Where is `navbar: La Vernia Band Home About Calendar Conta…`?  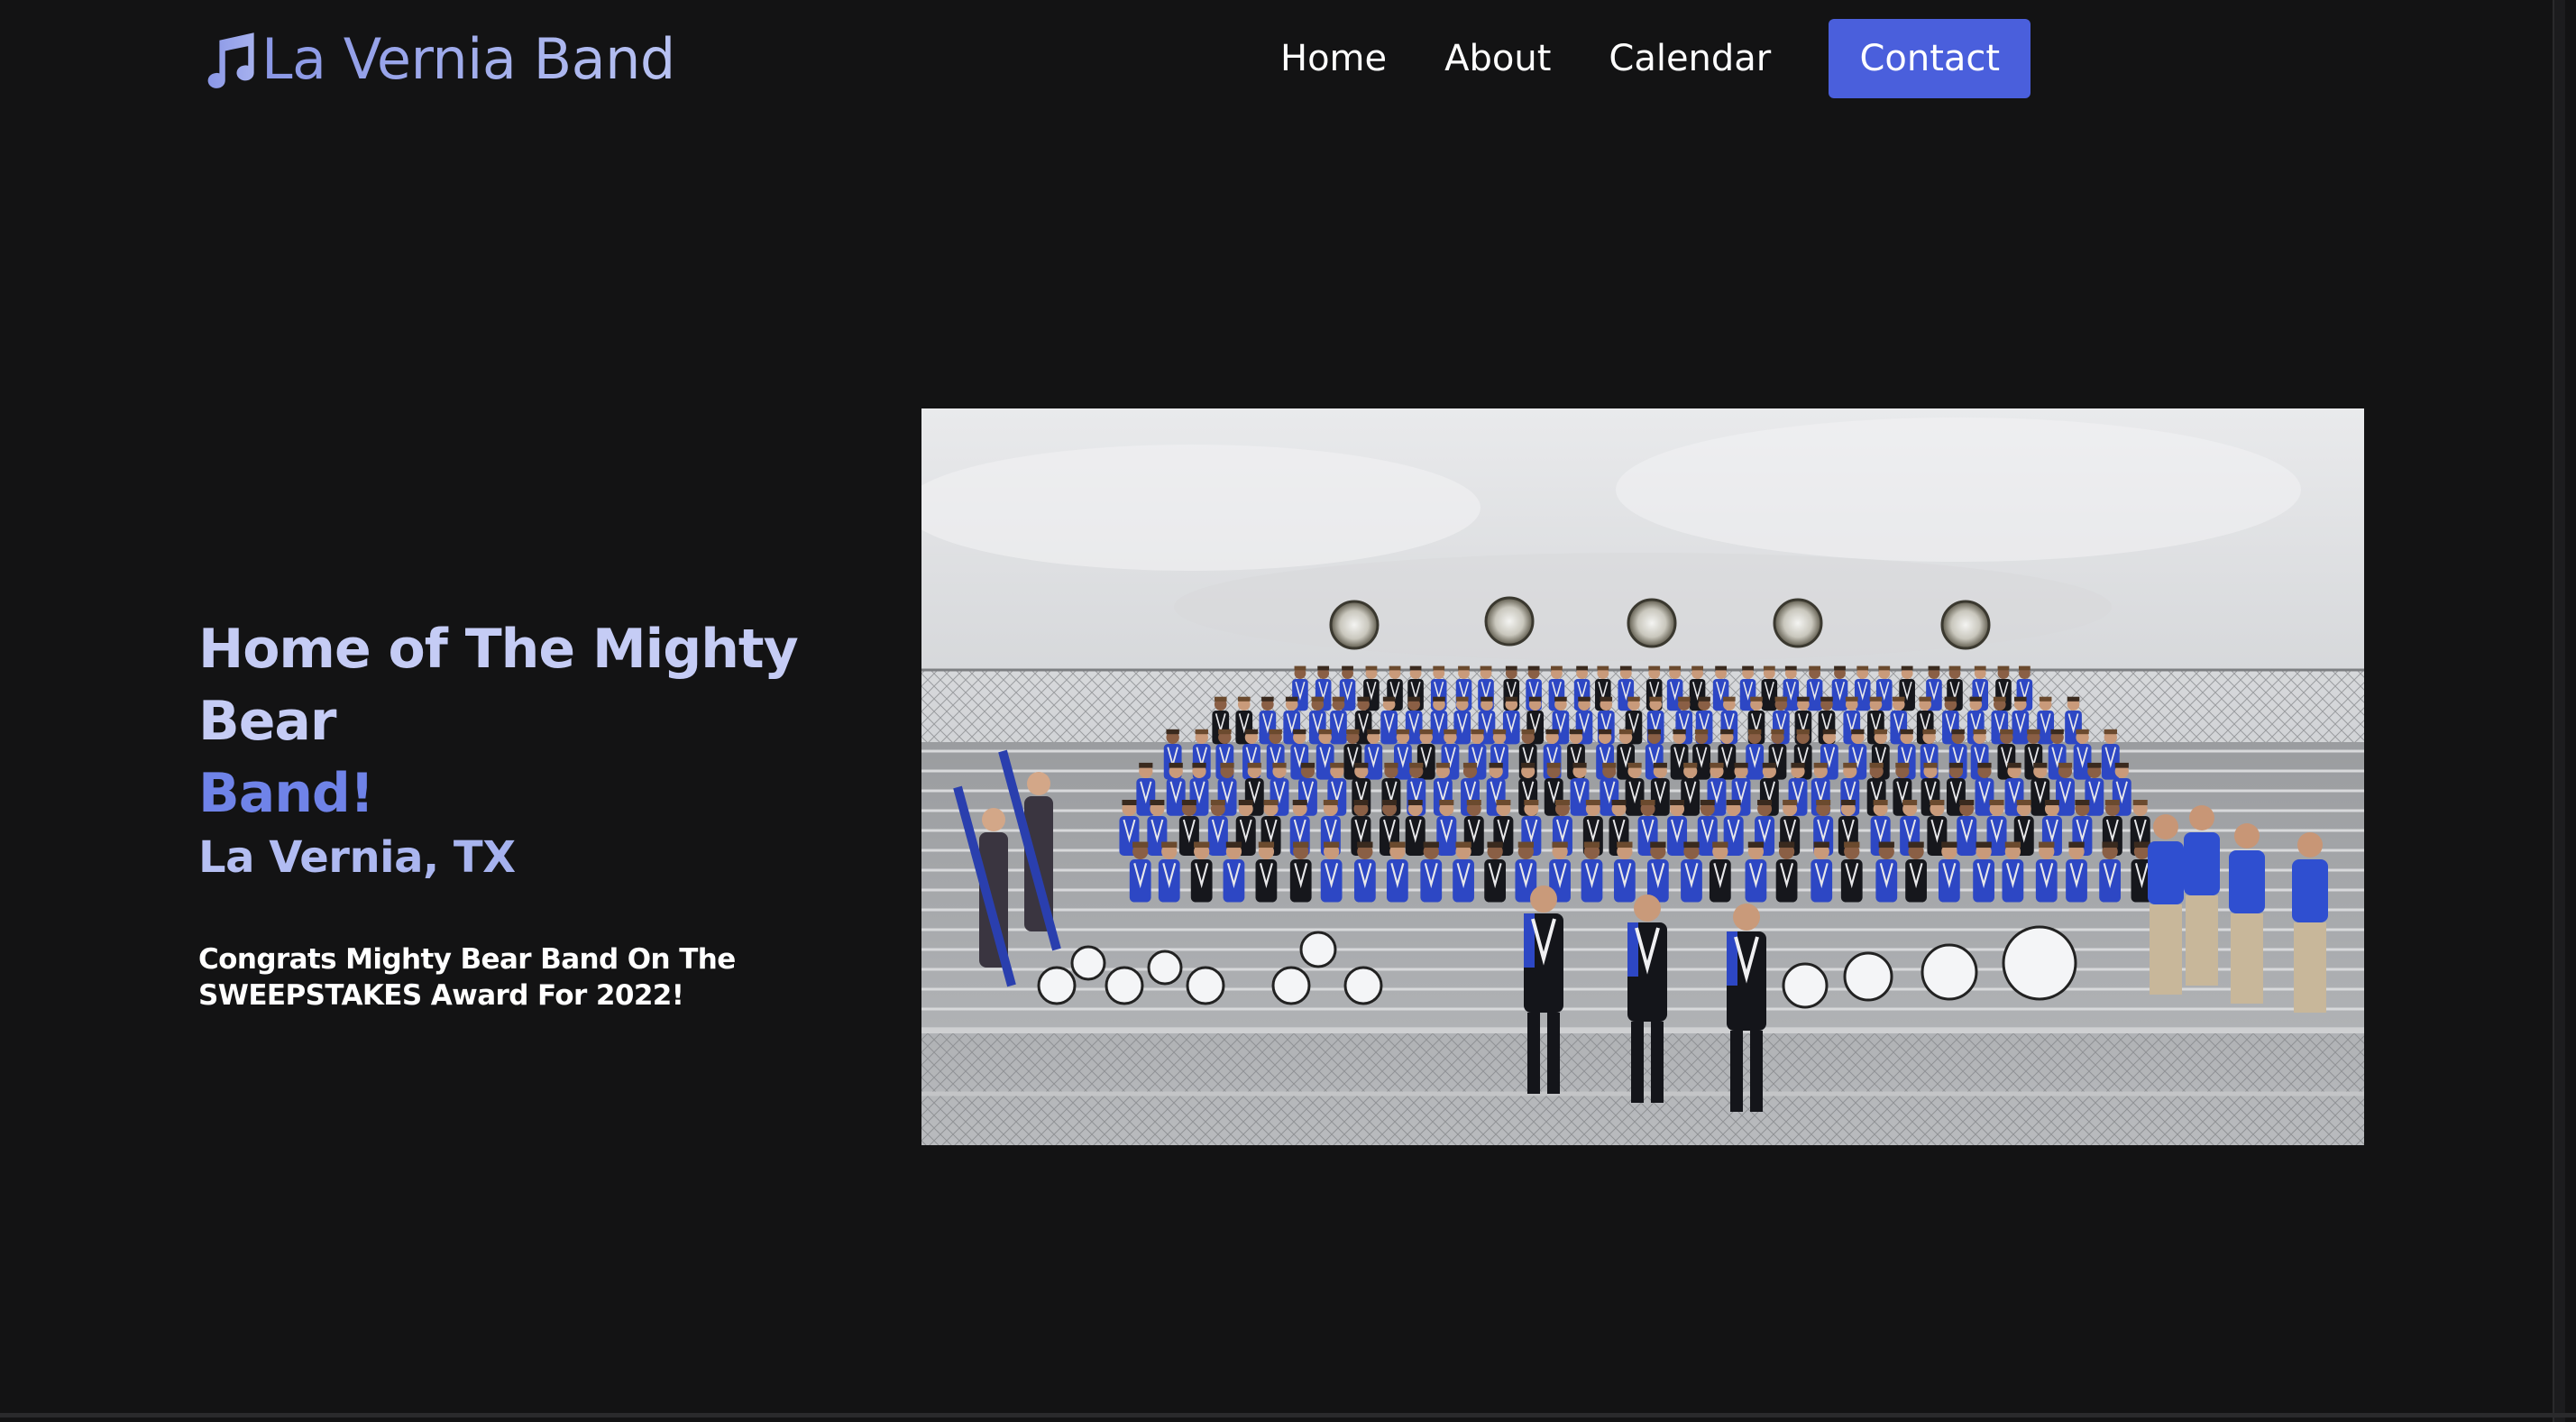 navbar: La Vernia Band Home About Calendar Conta… is located at coordinates (1282, 58).